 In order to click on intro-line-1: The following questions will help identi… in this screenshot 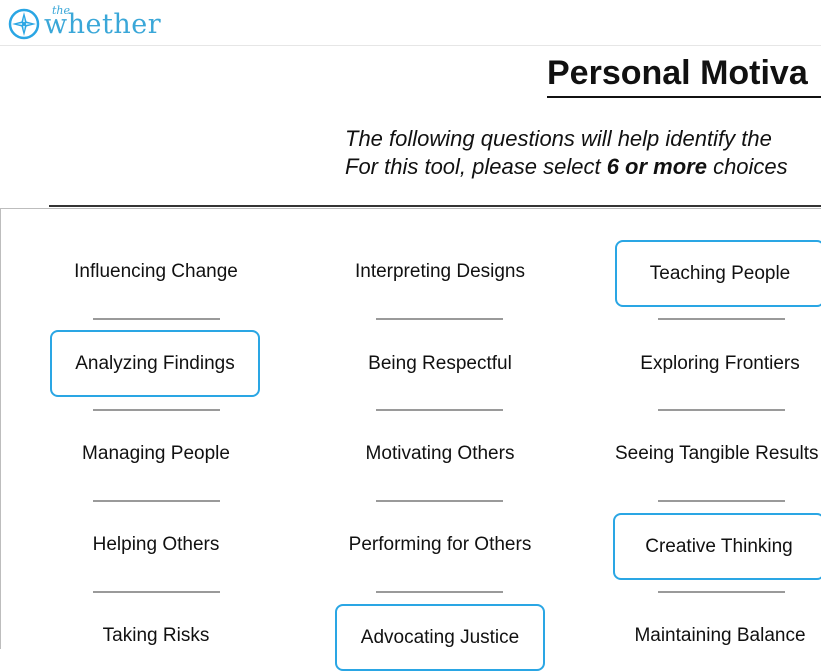, I will do `click(558, 138)`.